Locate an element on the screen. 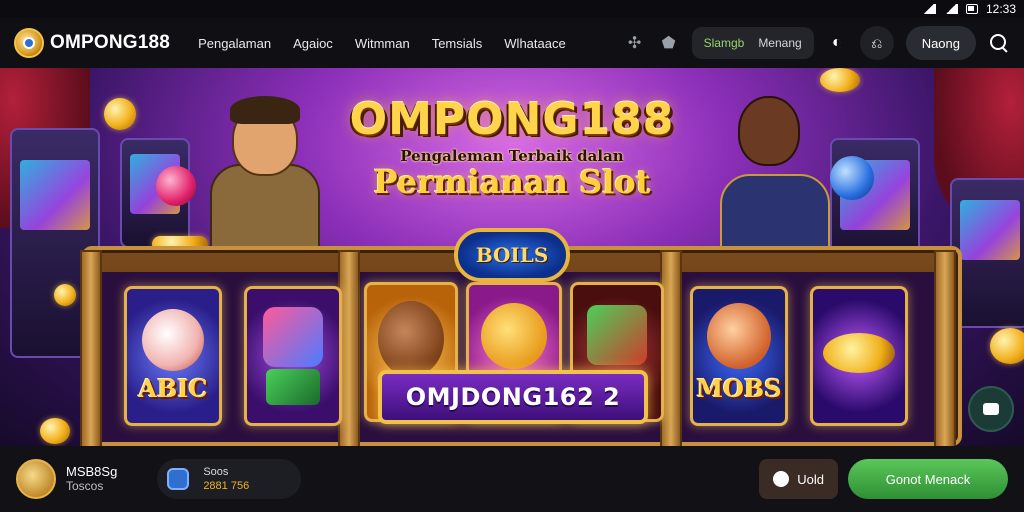 This screenshot has height=512, width=1024. mode-switch: Slamgb Menang is located at coordinates (752, 43).